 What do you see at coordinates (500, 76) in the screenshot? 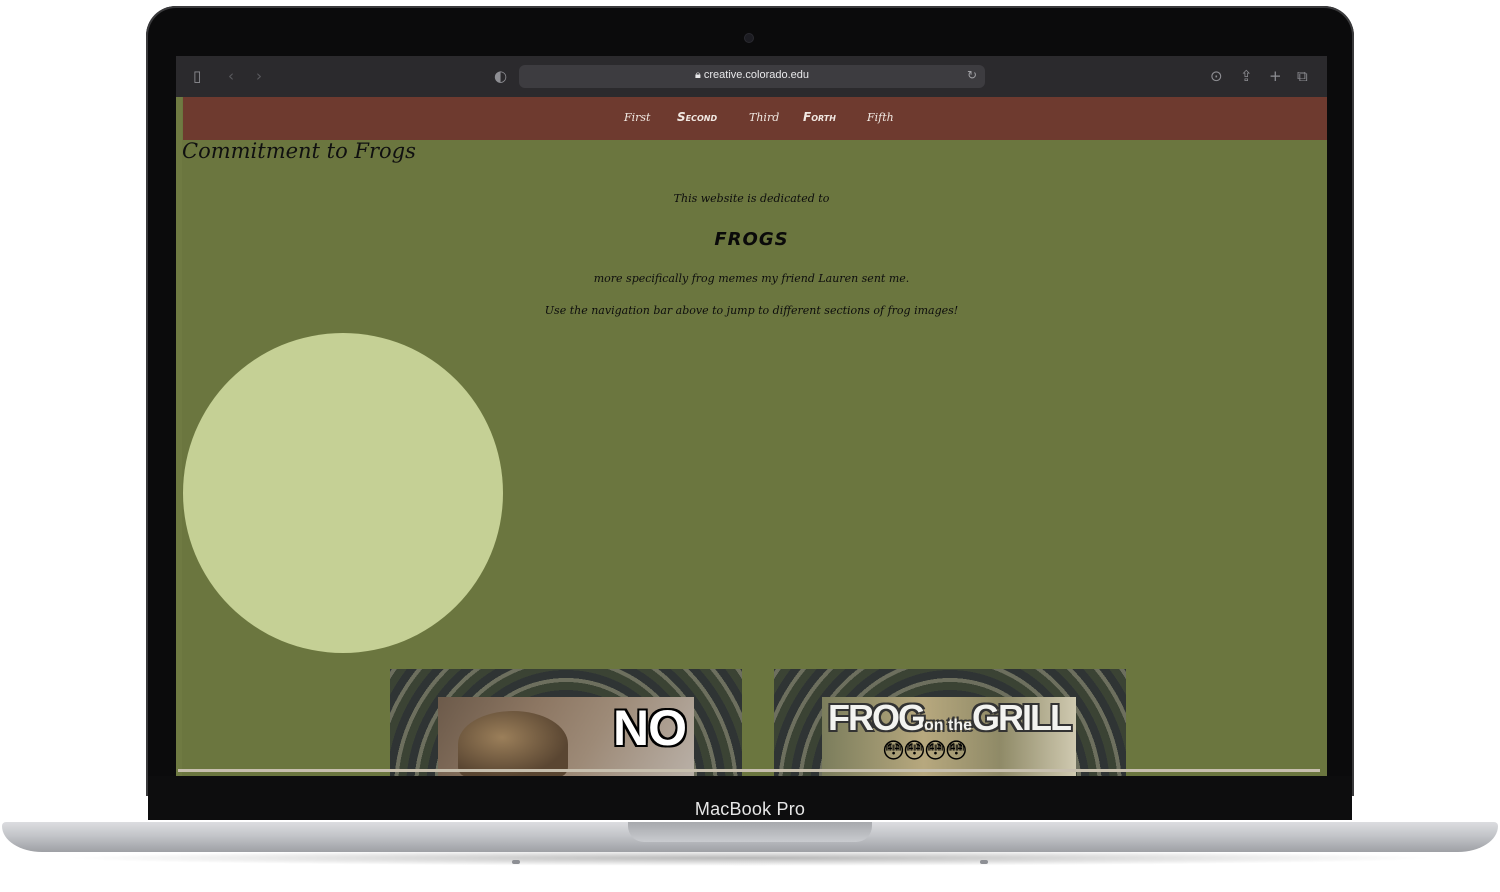
I see `privacy-shield-icon: ◐` at bounding box center [500, 76].